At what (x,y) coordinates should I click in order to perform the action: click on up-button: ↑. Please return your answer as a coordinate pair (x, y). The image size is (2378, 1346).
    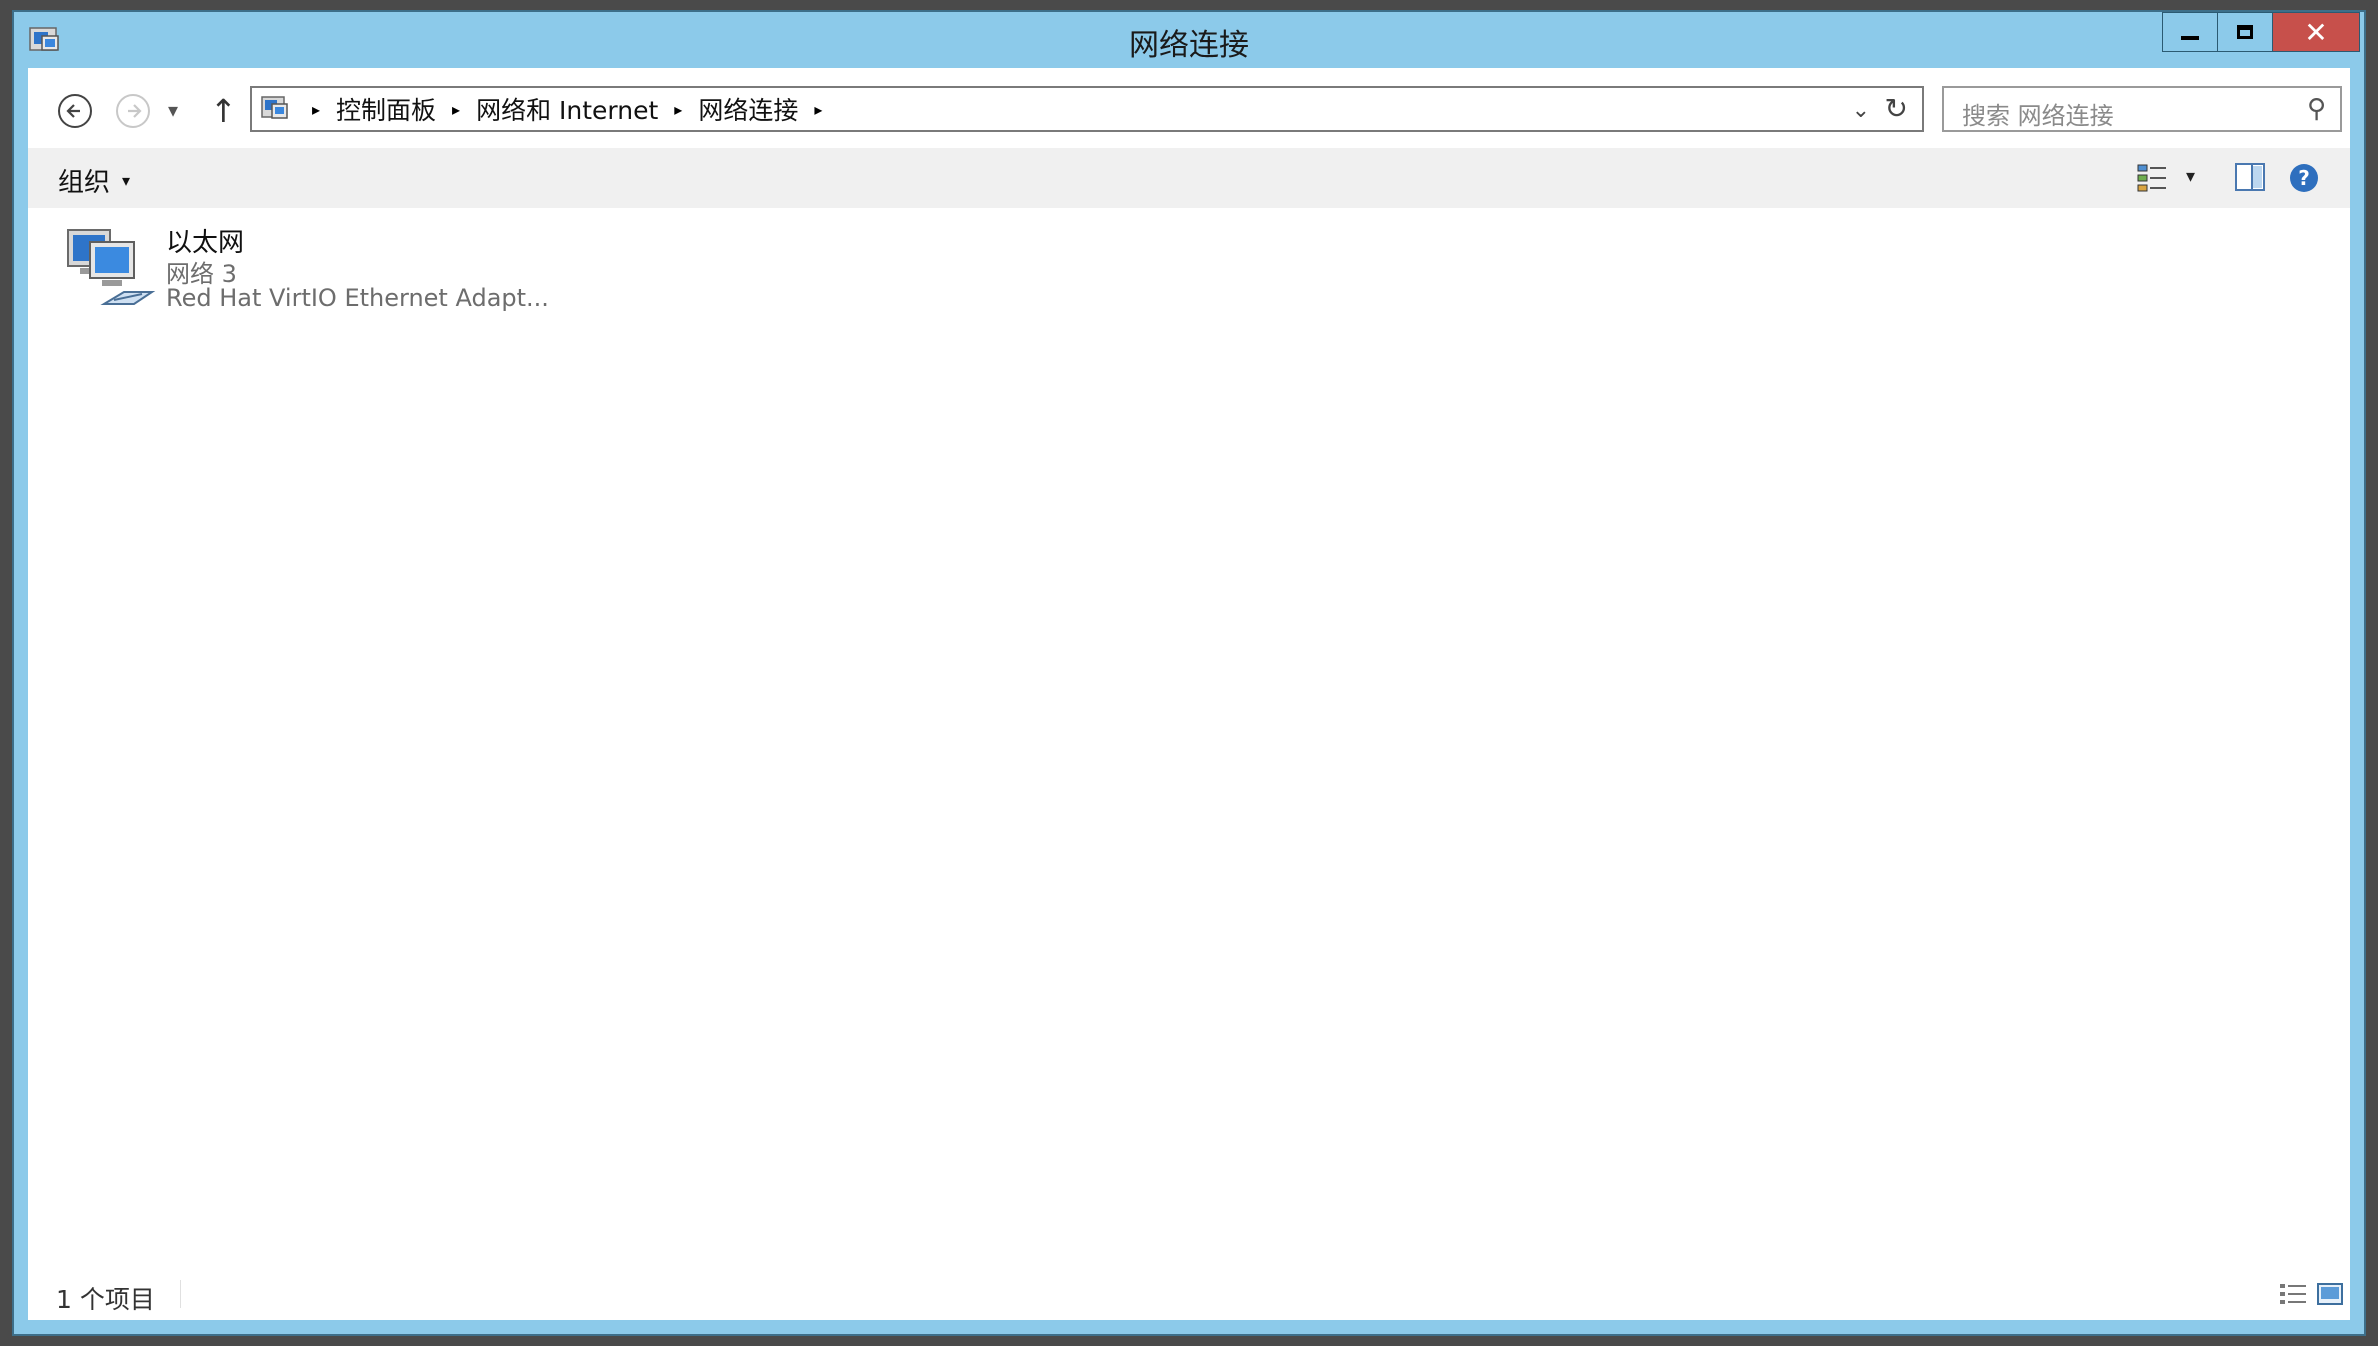
    Looking at the image, I should click on (223, 111).